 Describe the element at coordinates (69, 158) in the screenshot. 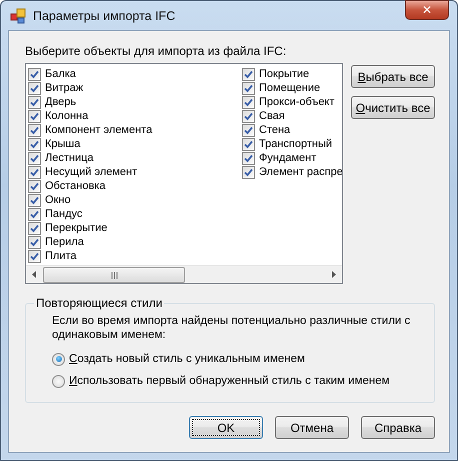

I see `object-label: Лестница` at that location.